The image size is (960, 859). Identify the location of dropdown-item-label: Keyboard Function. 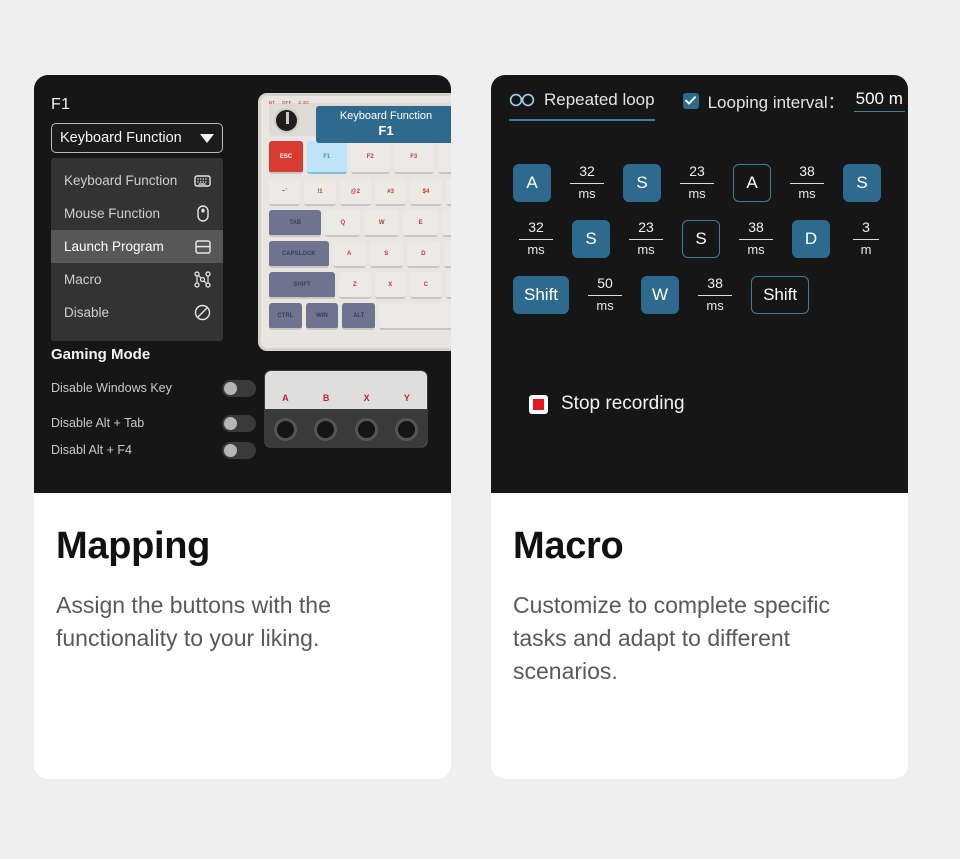
(121, 180).